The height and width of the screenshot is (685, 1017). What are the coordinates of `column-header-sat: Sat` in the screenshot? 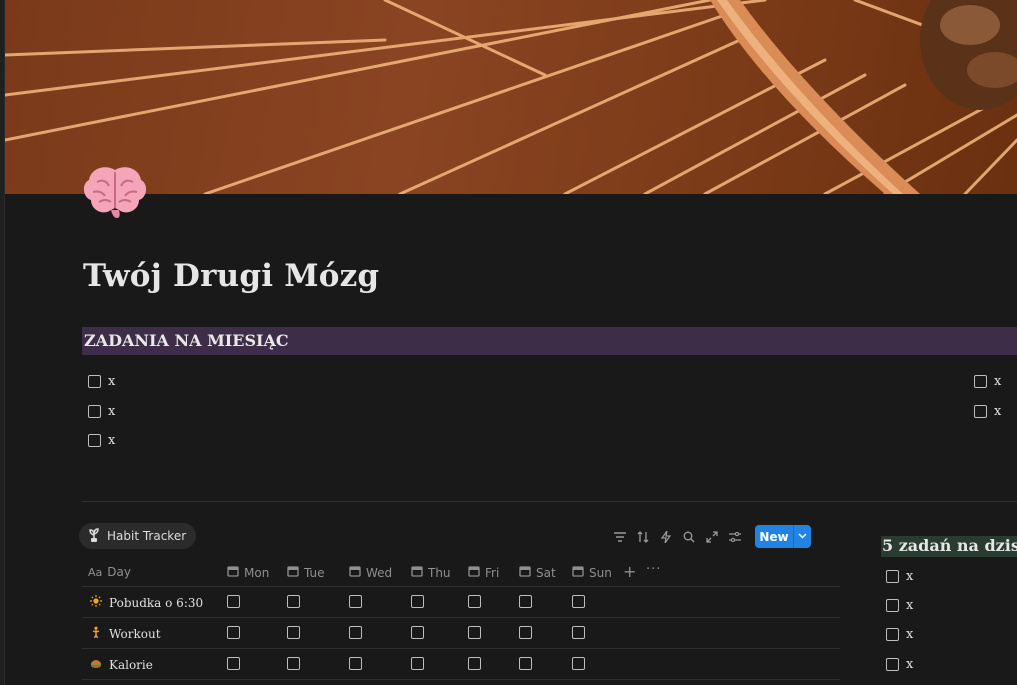 It's located at (537, 572).